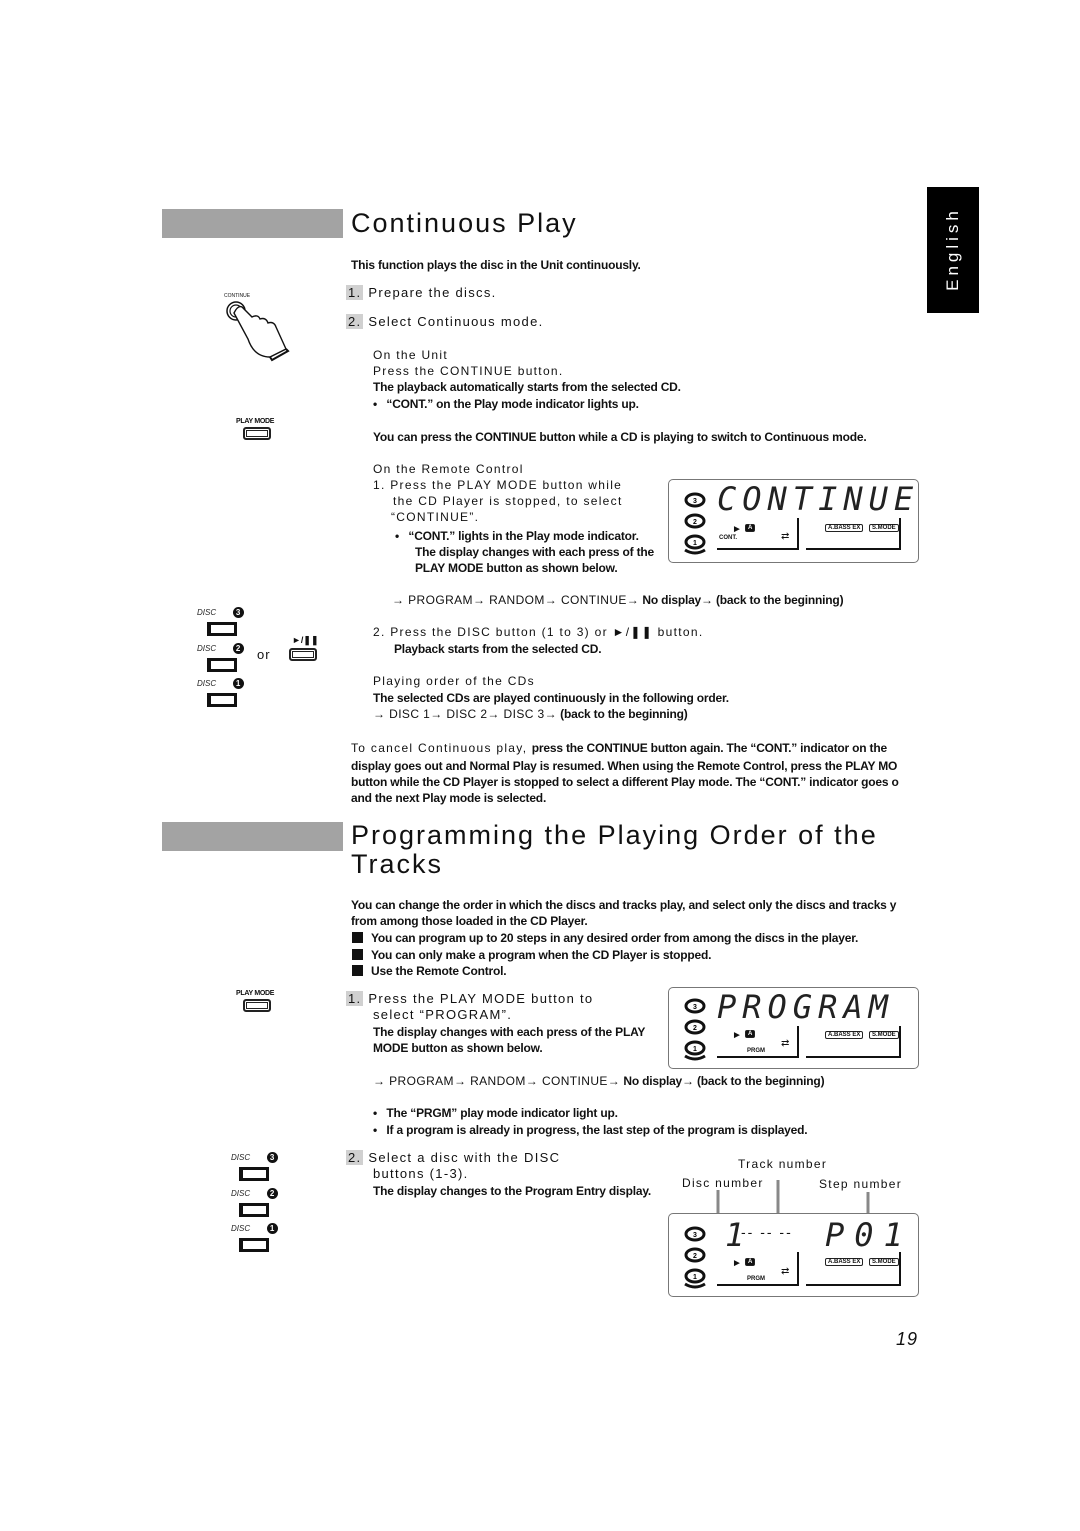 This screenshot has height=1531, width=1080. What do you see at coordinates (470, 998) in the screenshot?
I see `step-item: 1. Press the PLAY MODE button to` at bounding box center [470, 998].